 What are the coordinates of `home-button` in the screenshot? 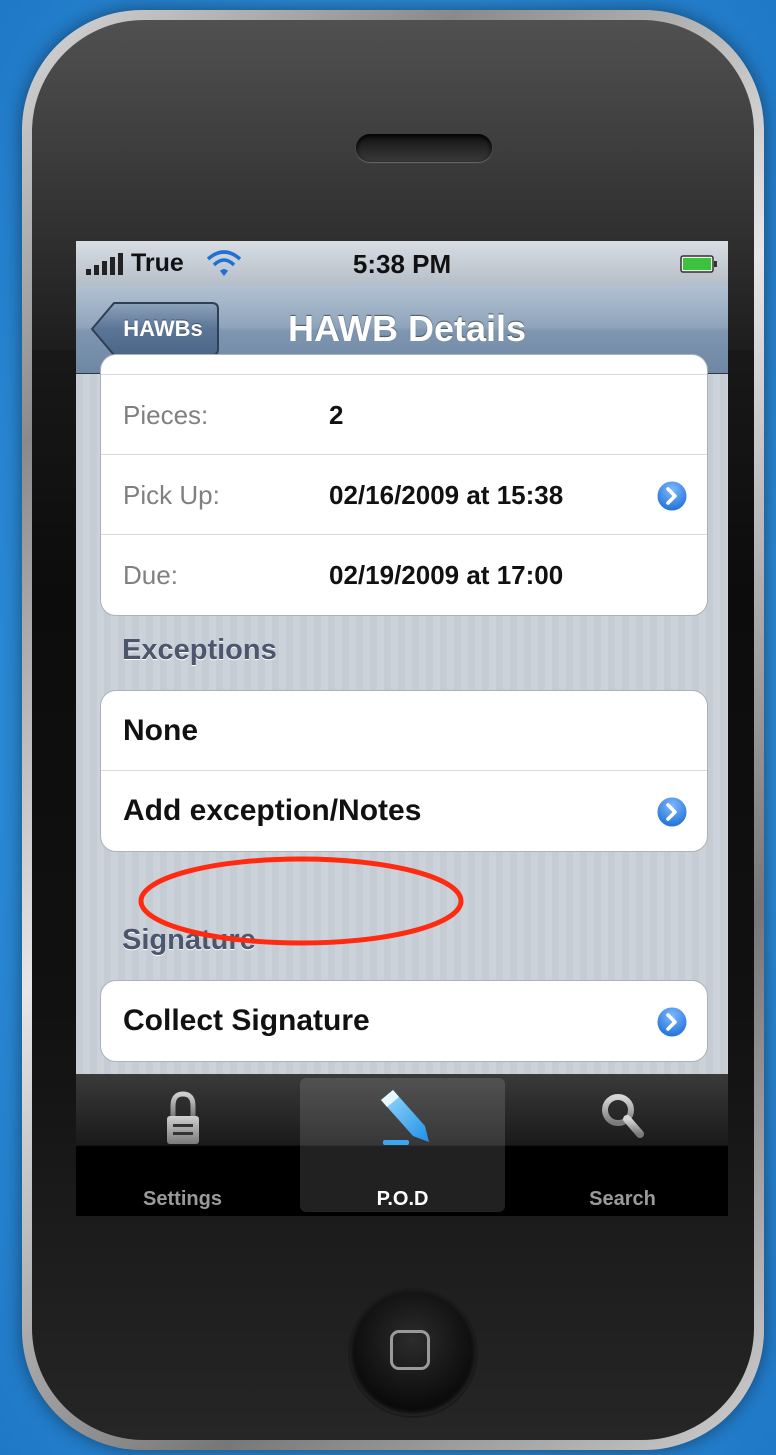 It's located at (413, 1353).